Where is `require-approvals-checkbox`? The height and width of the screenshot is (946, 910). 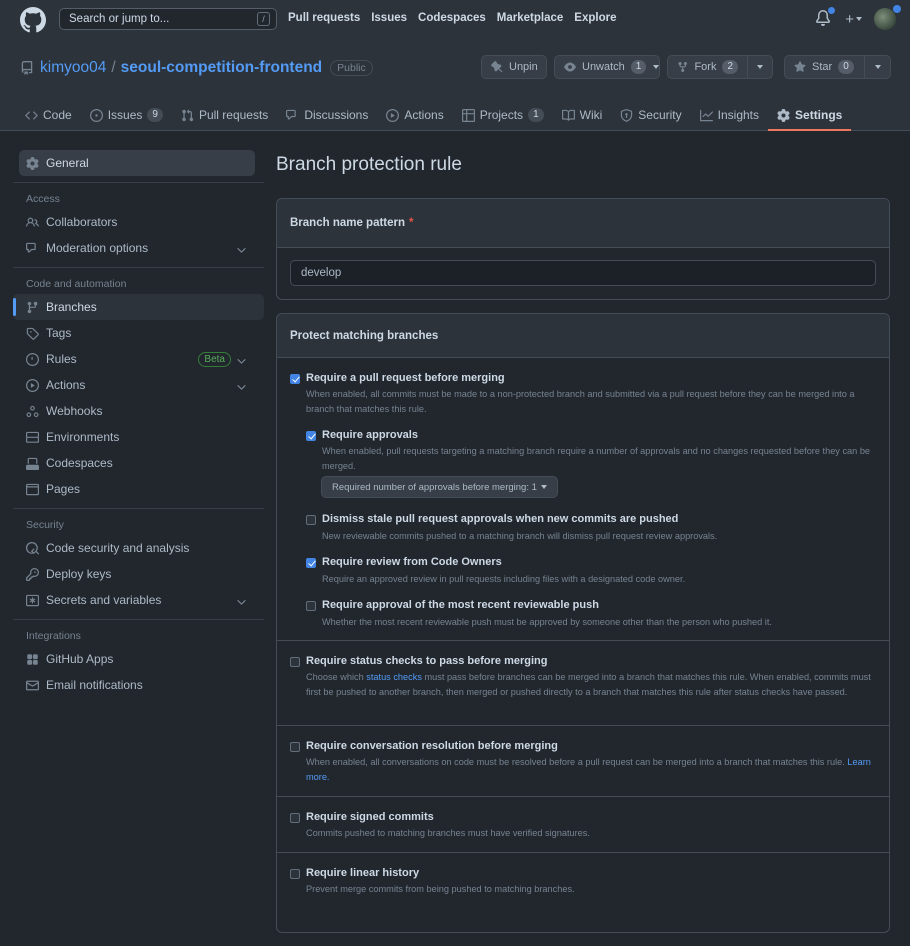
require-approvals-checkbox is located at coordinates (311, 436).